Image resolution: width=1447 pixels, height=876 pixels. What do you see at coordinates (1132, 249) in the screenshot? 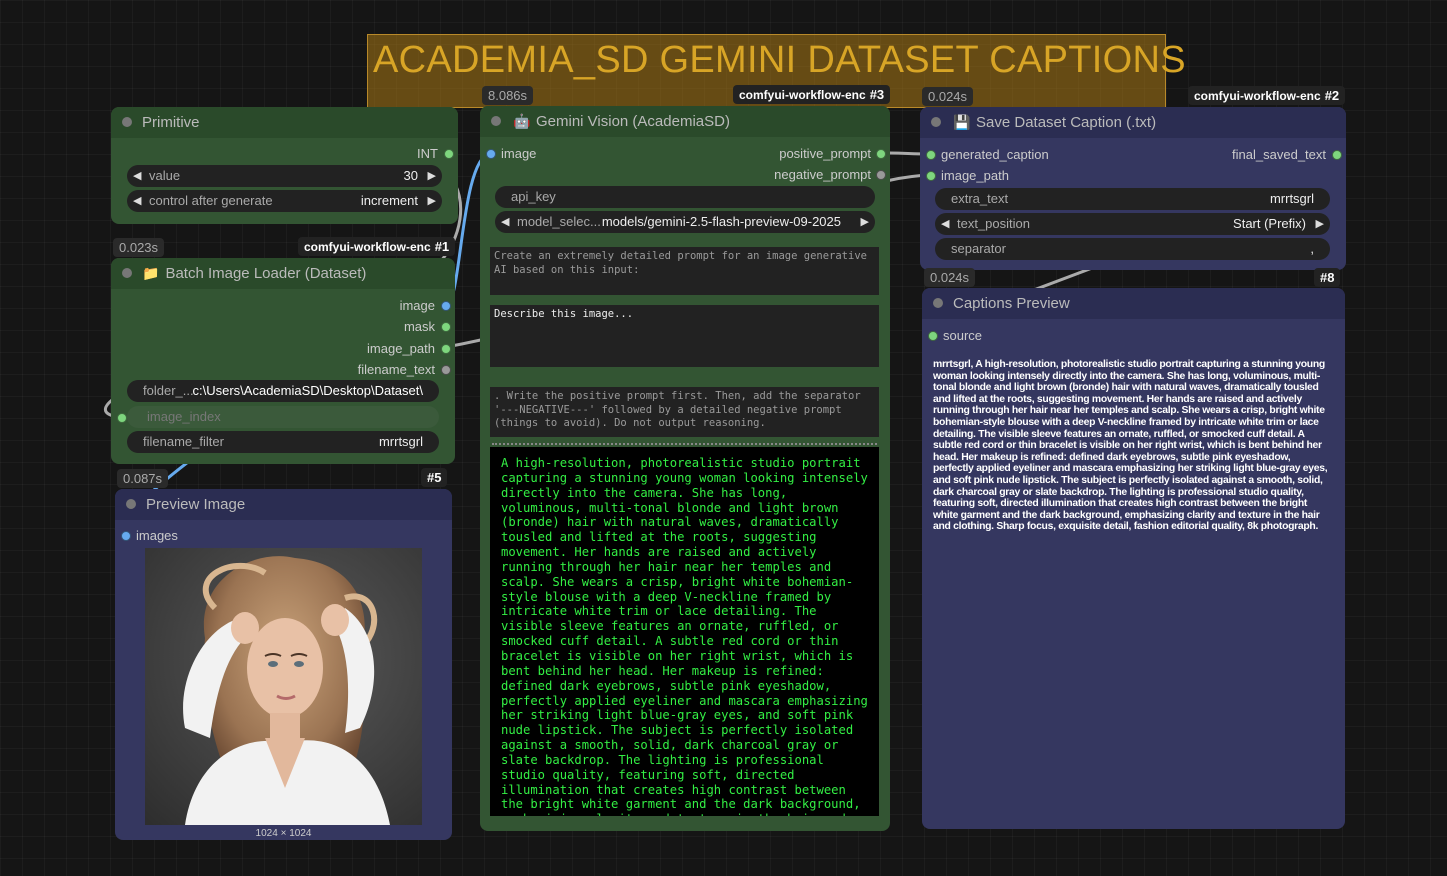
I see `separator-widget: separator ,` at bounding box center [1132, 249].